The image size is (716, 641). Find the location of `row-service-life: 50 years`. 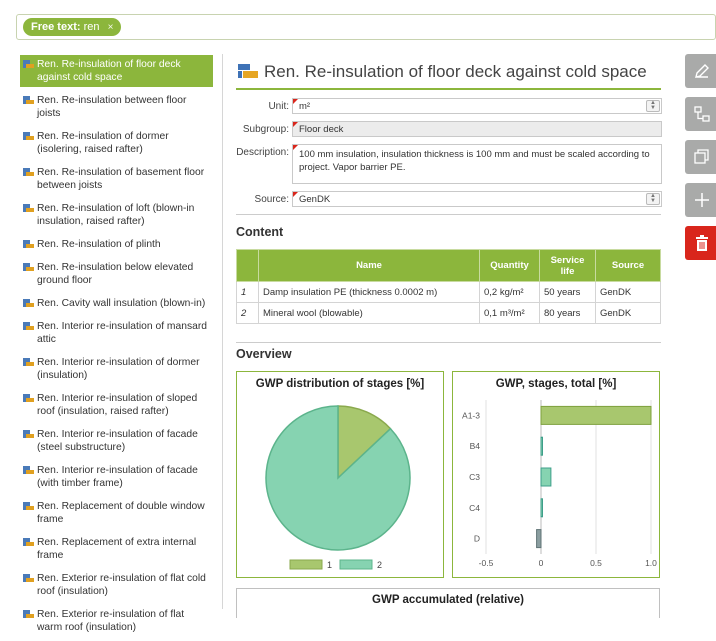

row-service-life: 50 years is located at coordinates (567, 292).